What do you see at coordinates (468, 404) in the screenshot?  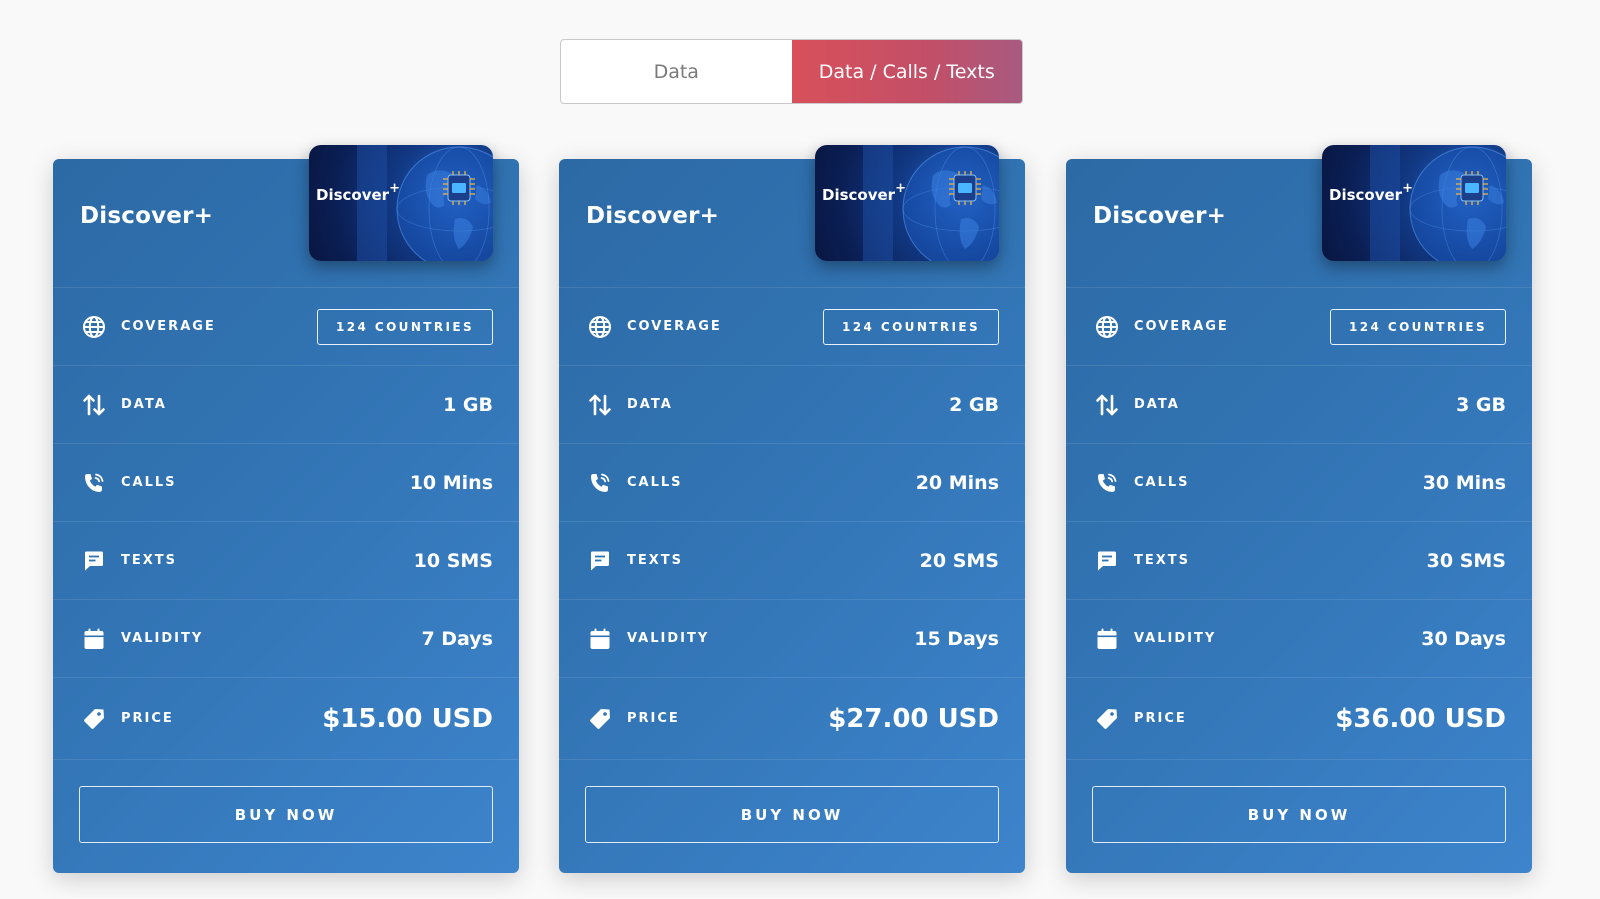 I see `data-value: 1 GB` at bounding box center [468, 404].